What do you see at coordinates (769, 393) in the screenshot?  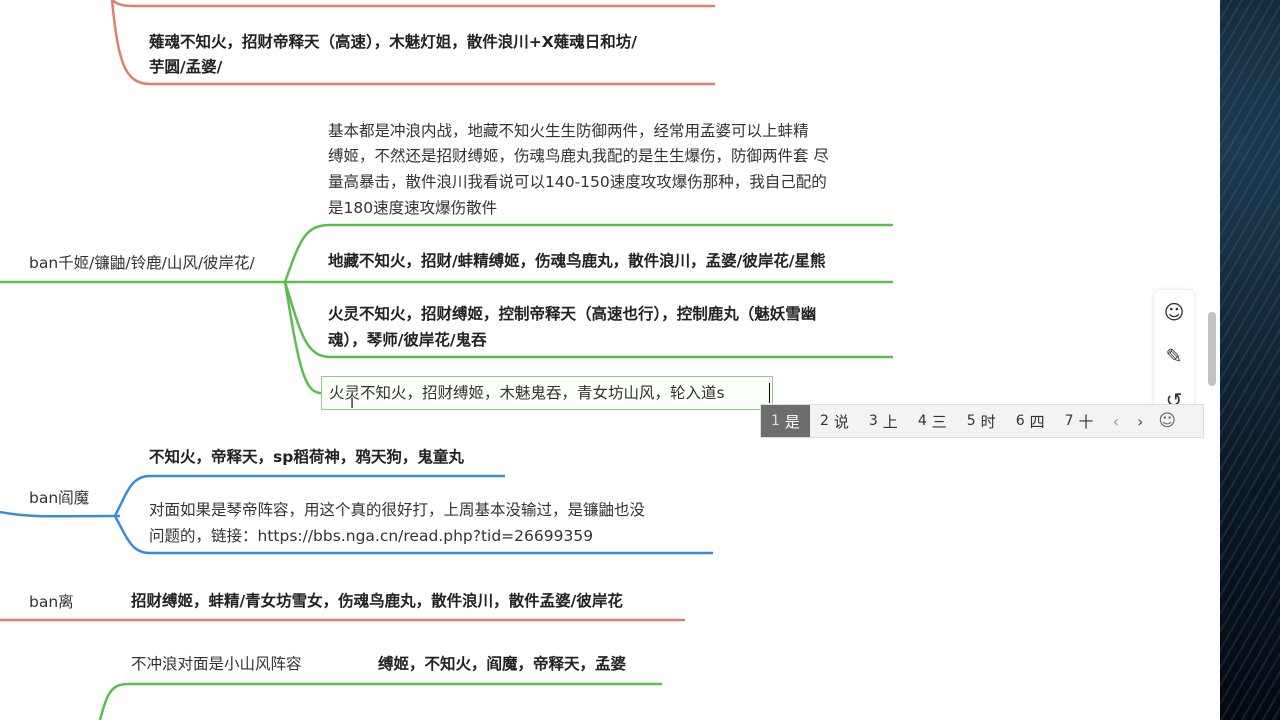 I see `text-caret` at bounding box center [769, 393].